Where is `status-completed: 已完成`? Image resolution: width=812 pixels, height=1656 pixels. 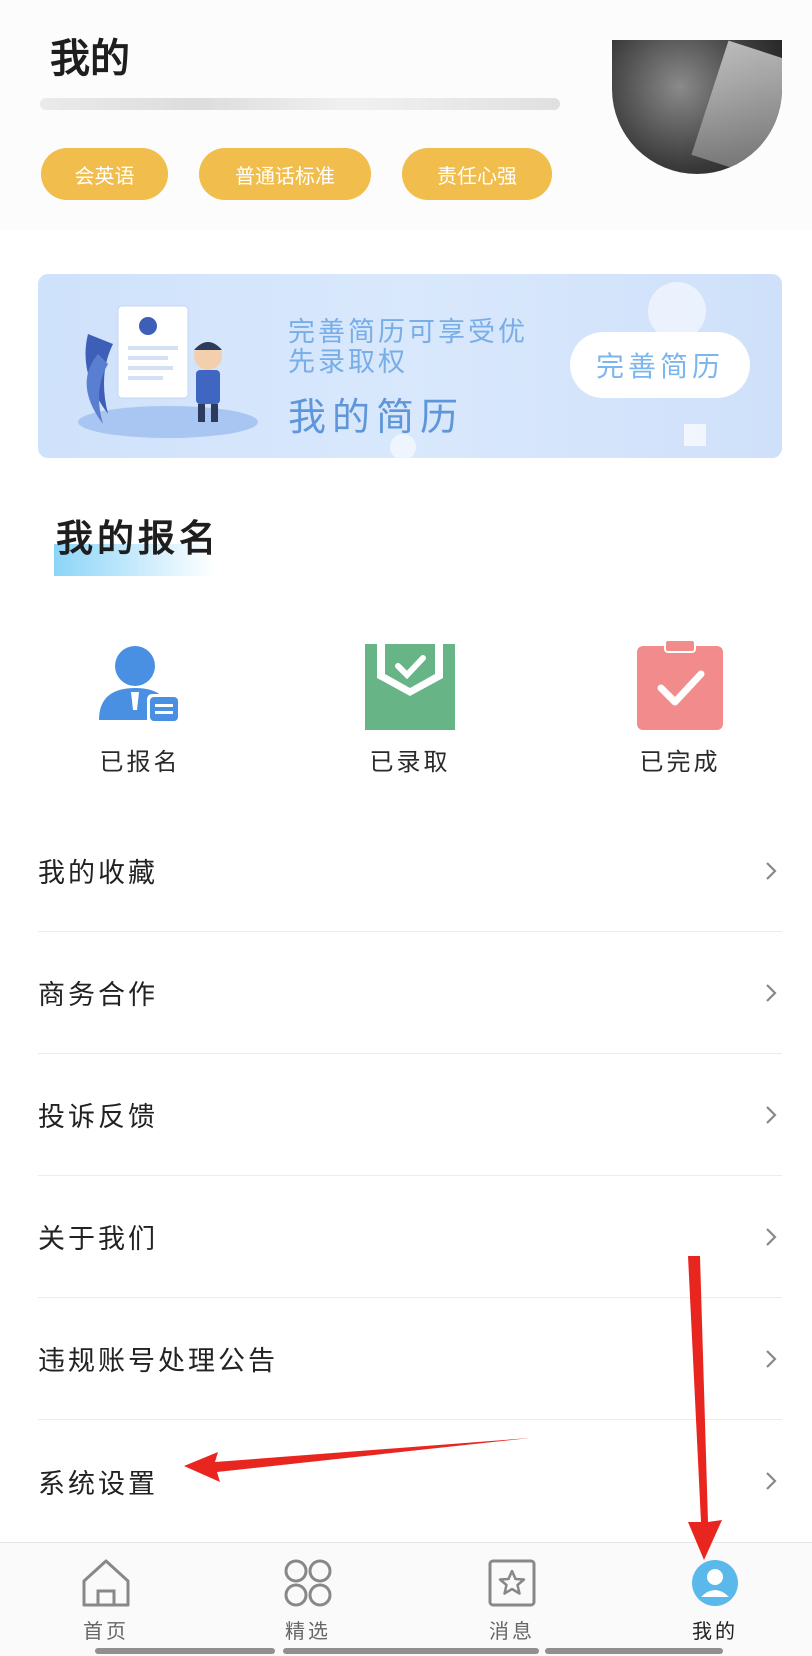
status-completed: 已完成 is located at coordinates (680, 710).